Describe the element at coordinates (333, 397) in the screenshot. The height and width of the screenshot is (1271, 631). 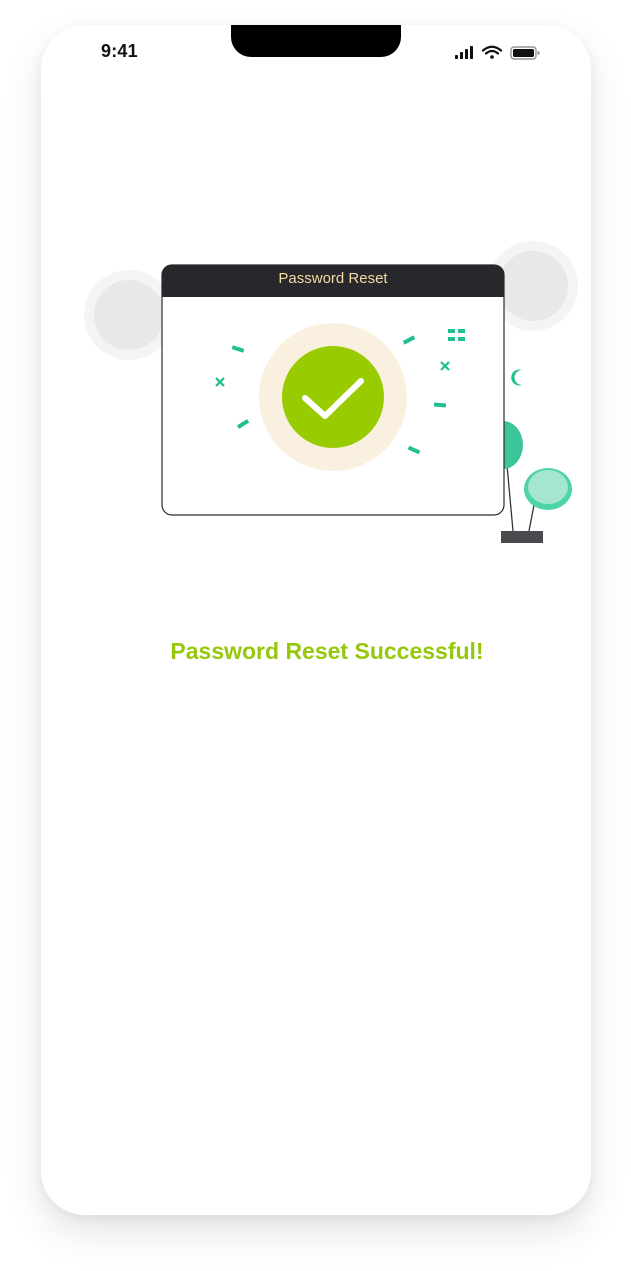
I see `check-circle-icon` at that location.